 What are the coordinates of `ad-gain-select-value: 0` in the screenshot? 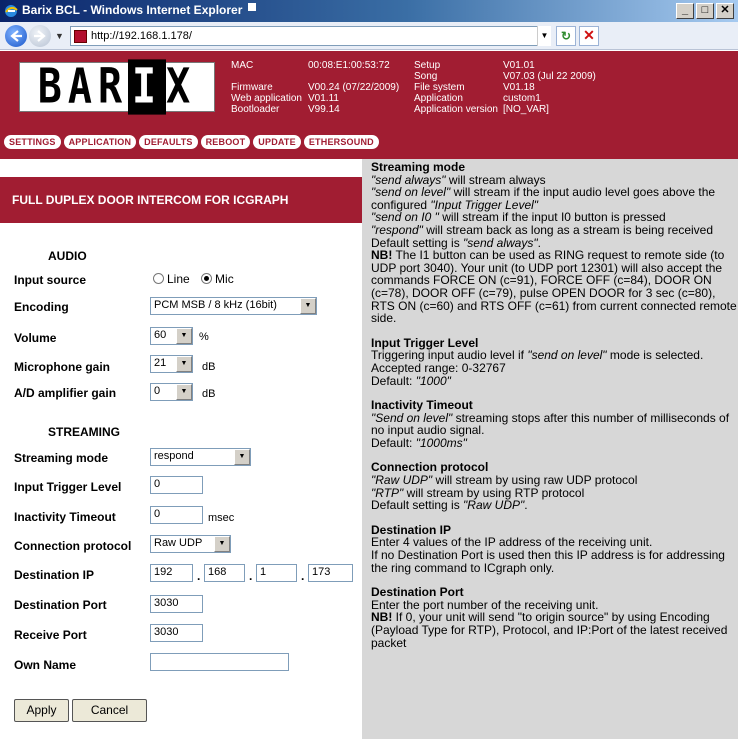 It's located at (157, 391).